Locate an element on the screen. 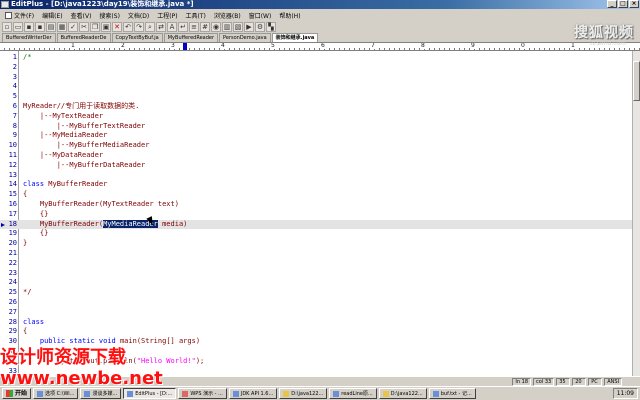 The image size is (640, 400). code-line: 23 is located at coordinates (316, 274).